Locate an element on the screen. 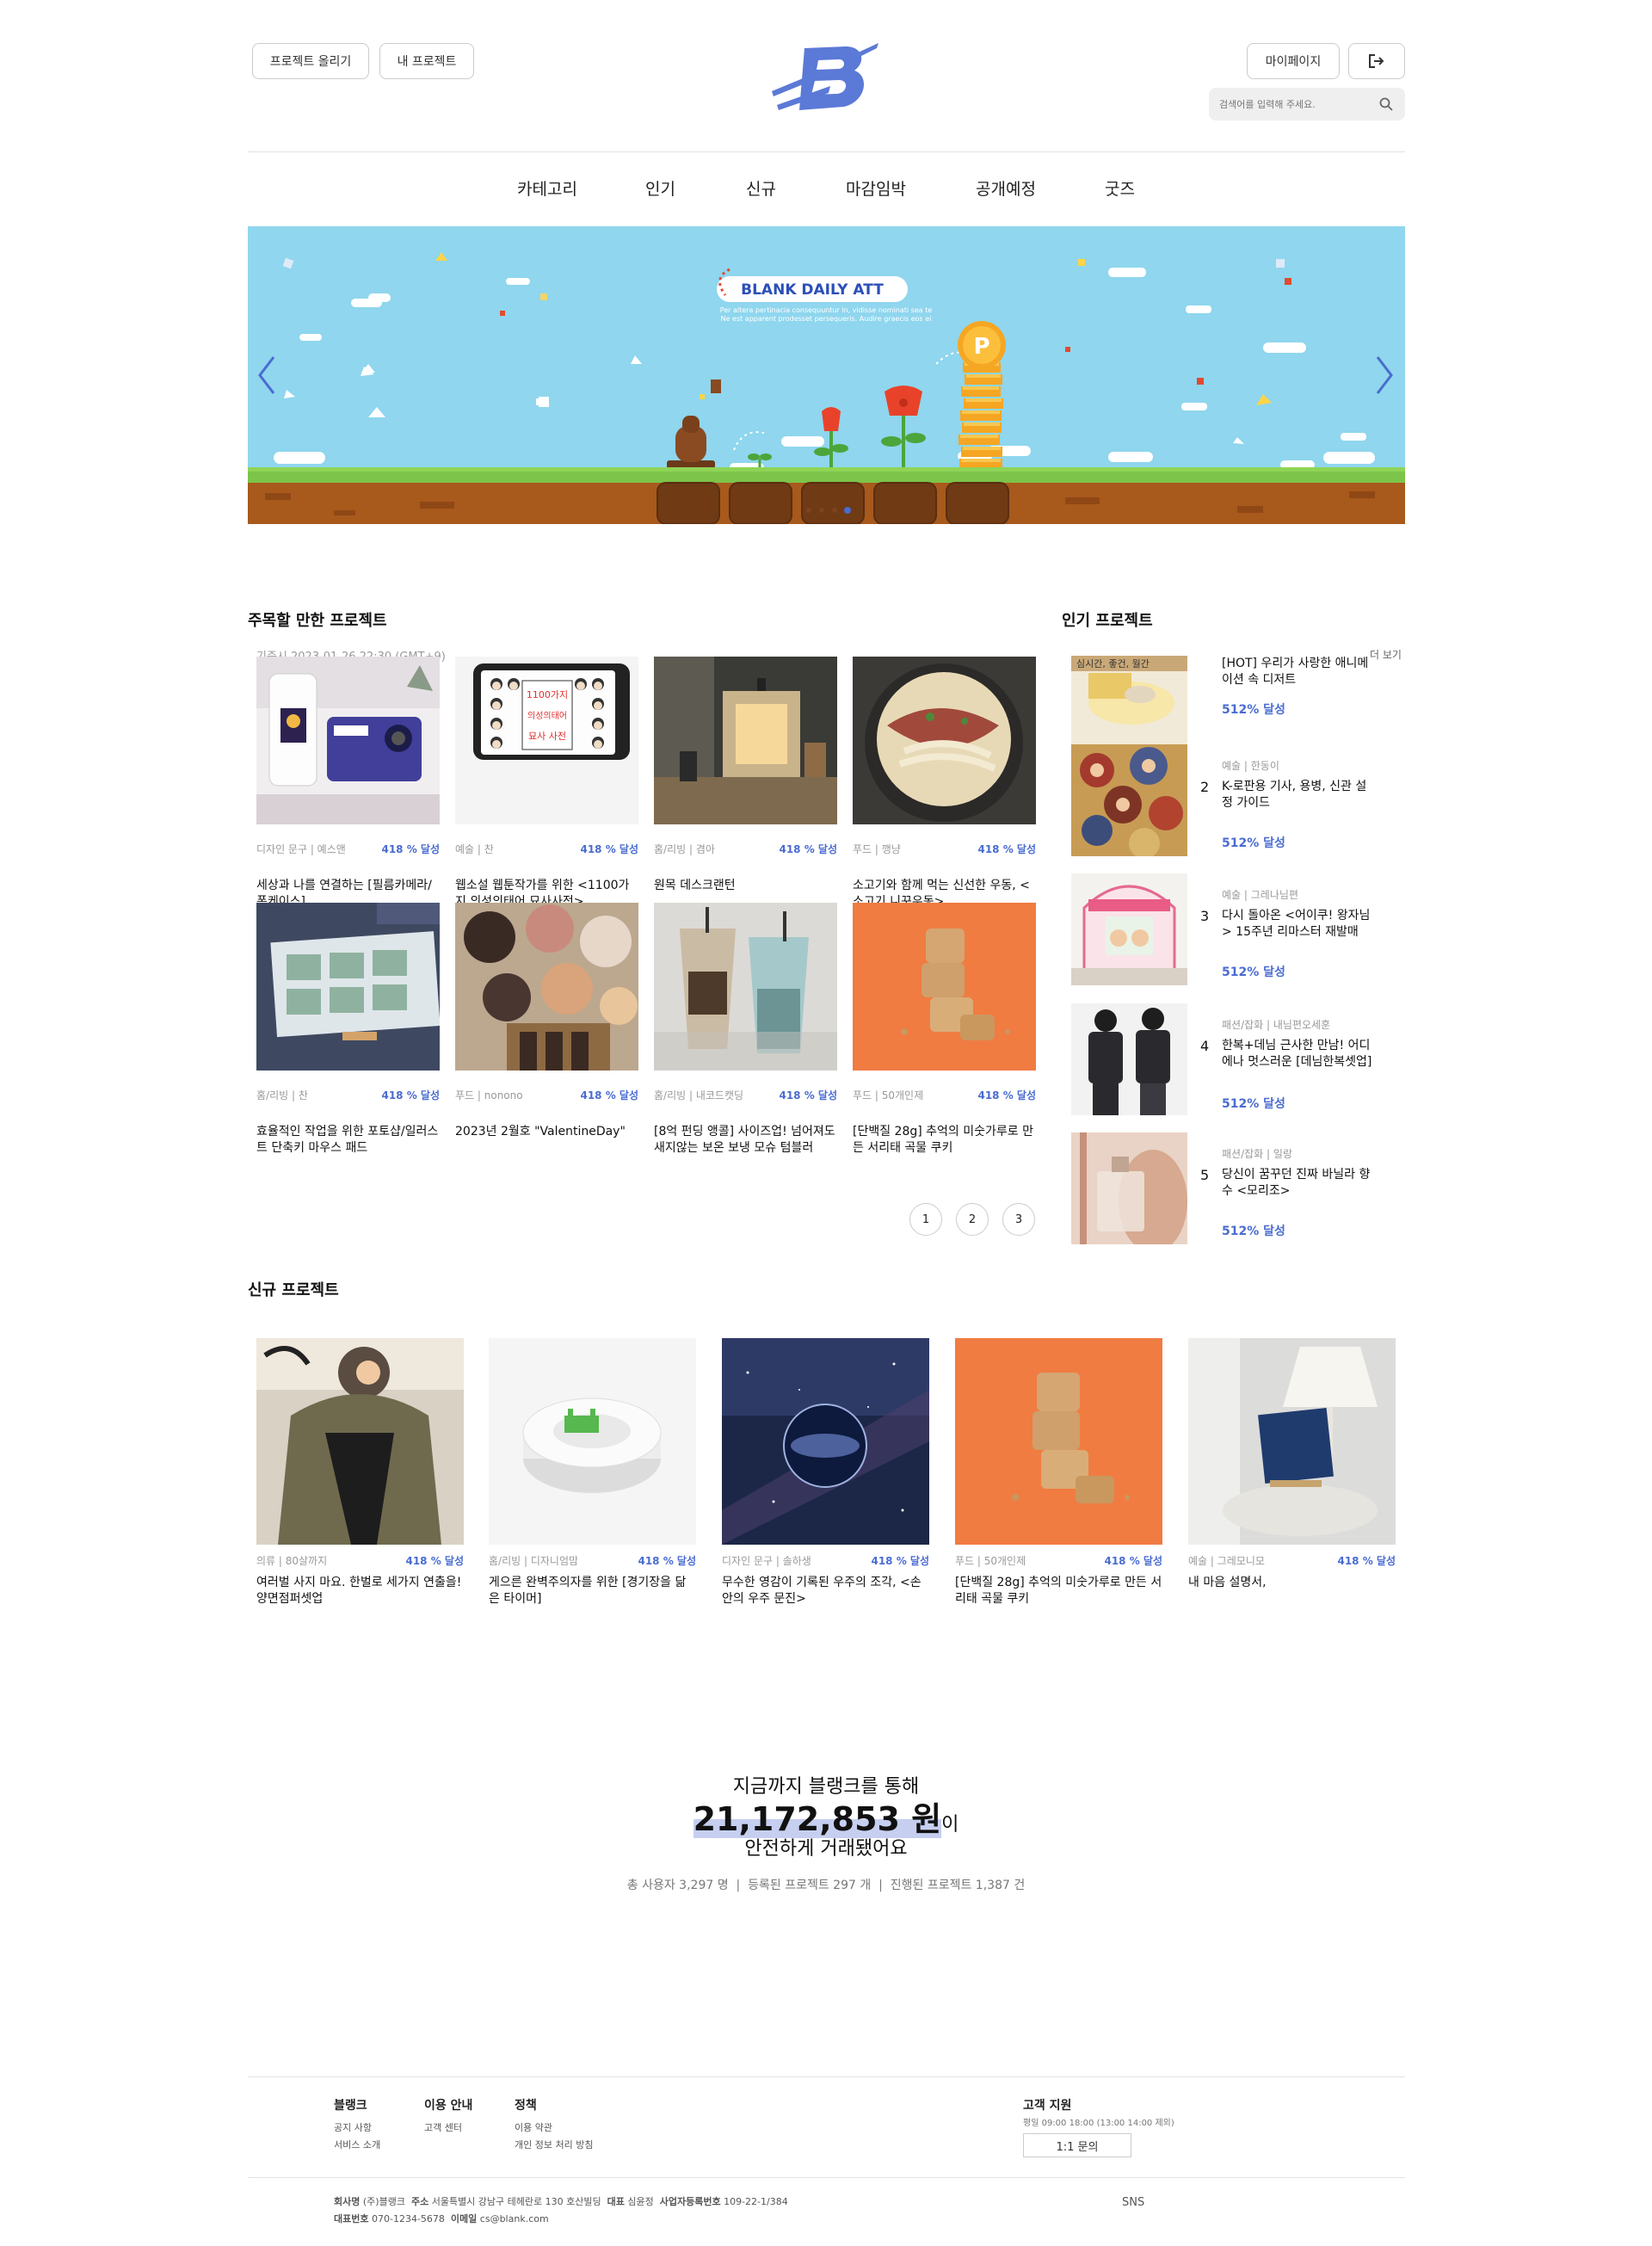 The image size is (1652, 2246). my-page-button: 마이페이지 is located at coordinates (1293, 61).